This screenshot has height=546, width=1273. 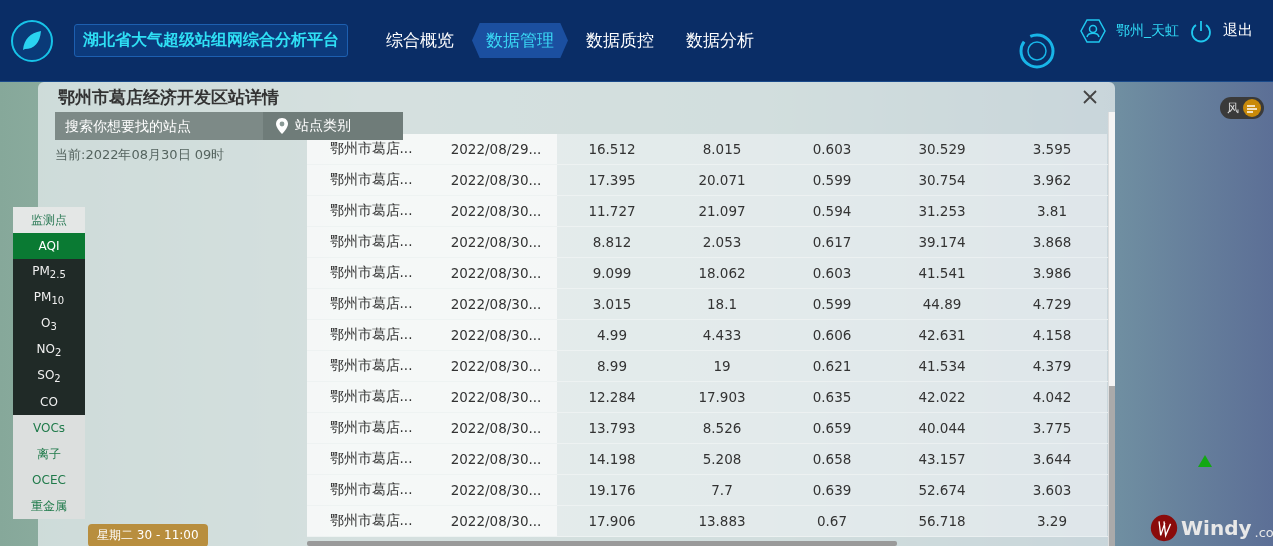 I want to click on pin-icon, so click(x=282, y=126).